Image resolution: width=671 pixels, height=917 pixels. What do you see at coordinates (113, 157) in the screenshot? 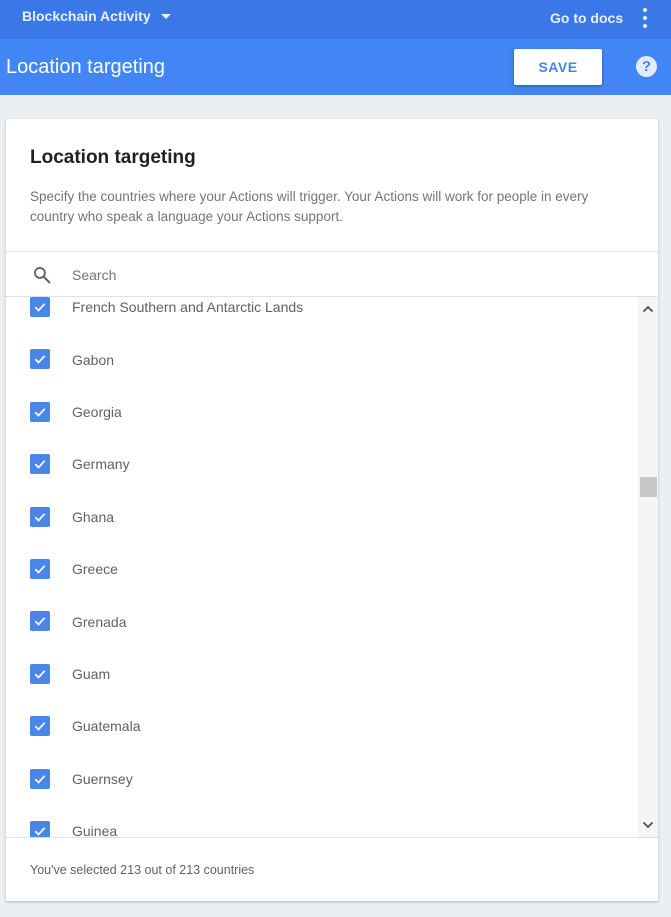
I see `card-title: Location targeting` at bounding box center [113, 157].